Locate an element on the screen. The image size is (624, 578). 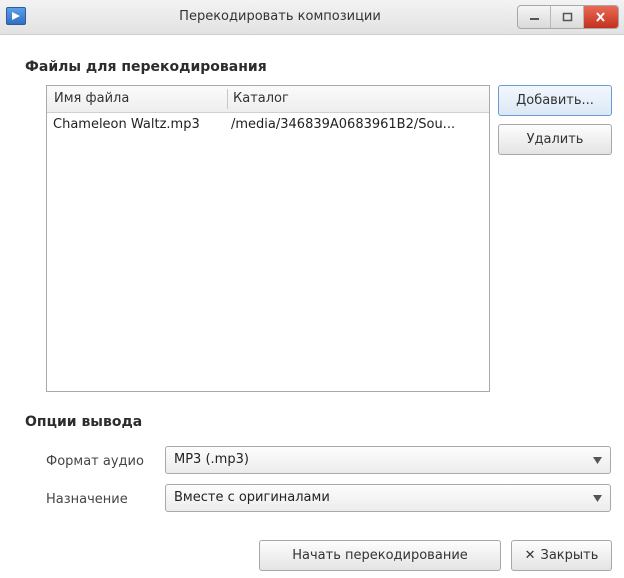
close-icon is located at coordinates (600, 17).